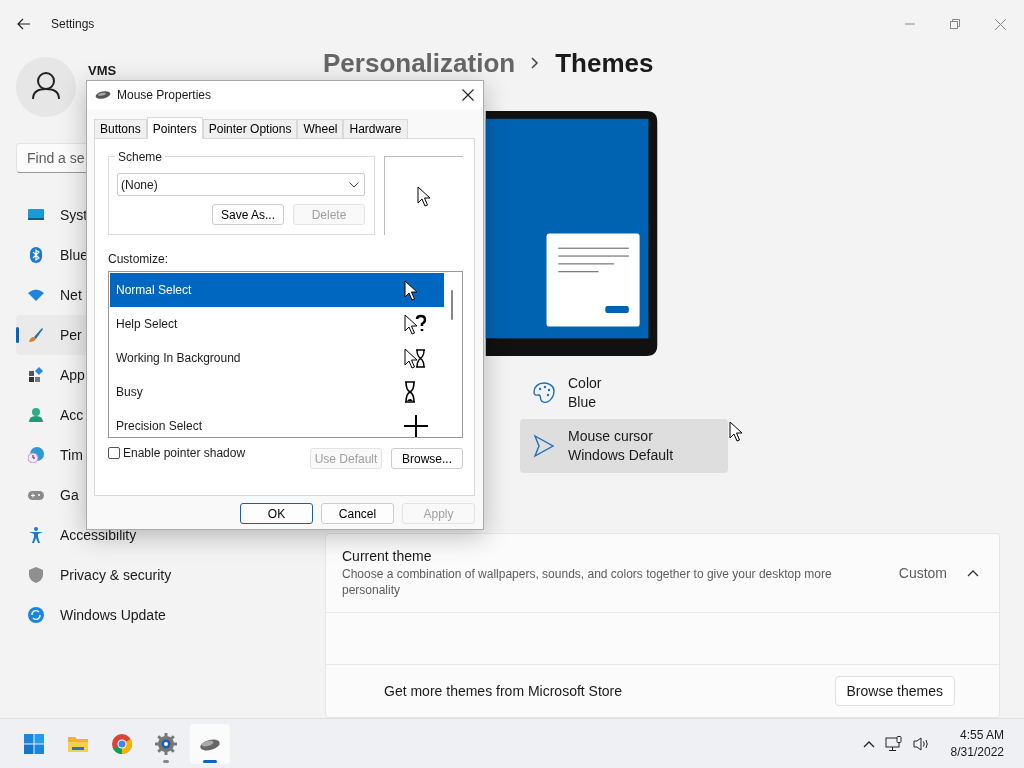  What do you see at coordinates (73, 24) in the screenshot?
I see `window-title: Settings` at bounding box center [73, 24].